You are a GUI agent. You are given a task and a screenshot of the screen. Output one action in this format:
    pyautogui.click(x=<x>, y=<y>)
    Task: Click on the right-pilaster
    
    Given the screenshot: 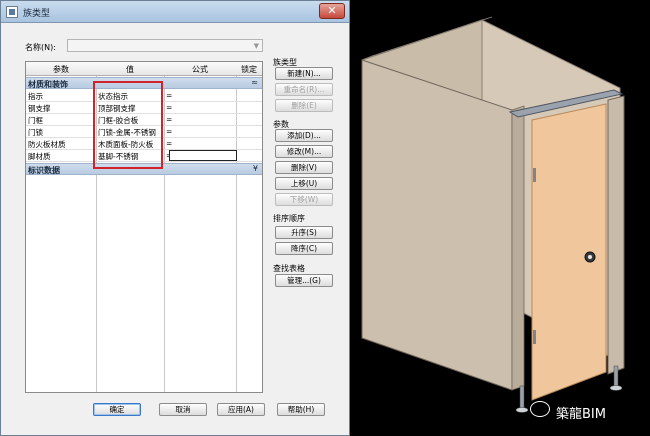 What is the action you would take?
    pyautogui.click(x=616, y=235)
    